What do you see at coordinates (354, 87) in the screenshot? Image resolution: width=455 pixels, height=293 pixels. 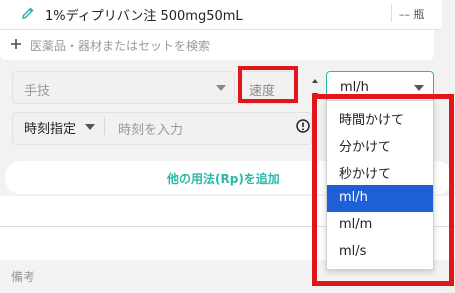 I see `unit-select-value: ml/h` at bounding box center [354, 87].